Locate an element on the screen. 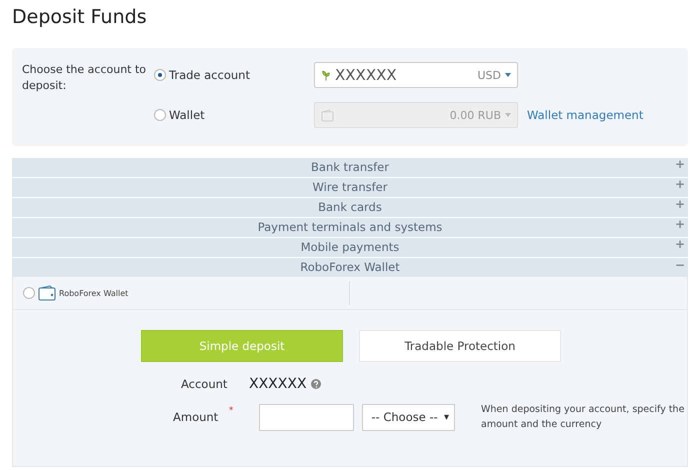  deposit-tab: Tradable Protection is located at coordinates (460, 346).